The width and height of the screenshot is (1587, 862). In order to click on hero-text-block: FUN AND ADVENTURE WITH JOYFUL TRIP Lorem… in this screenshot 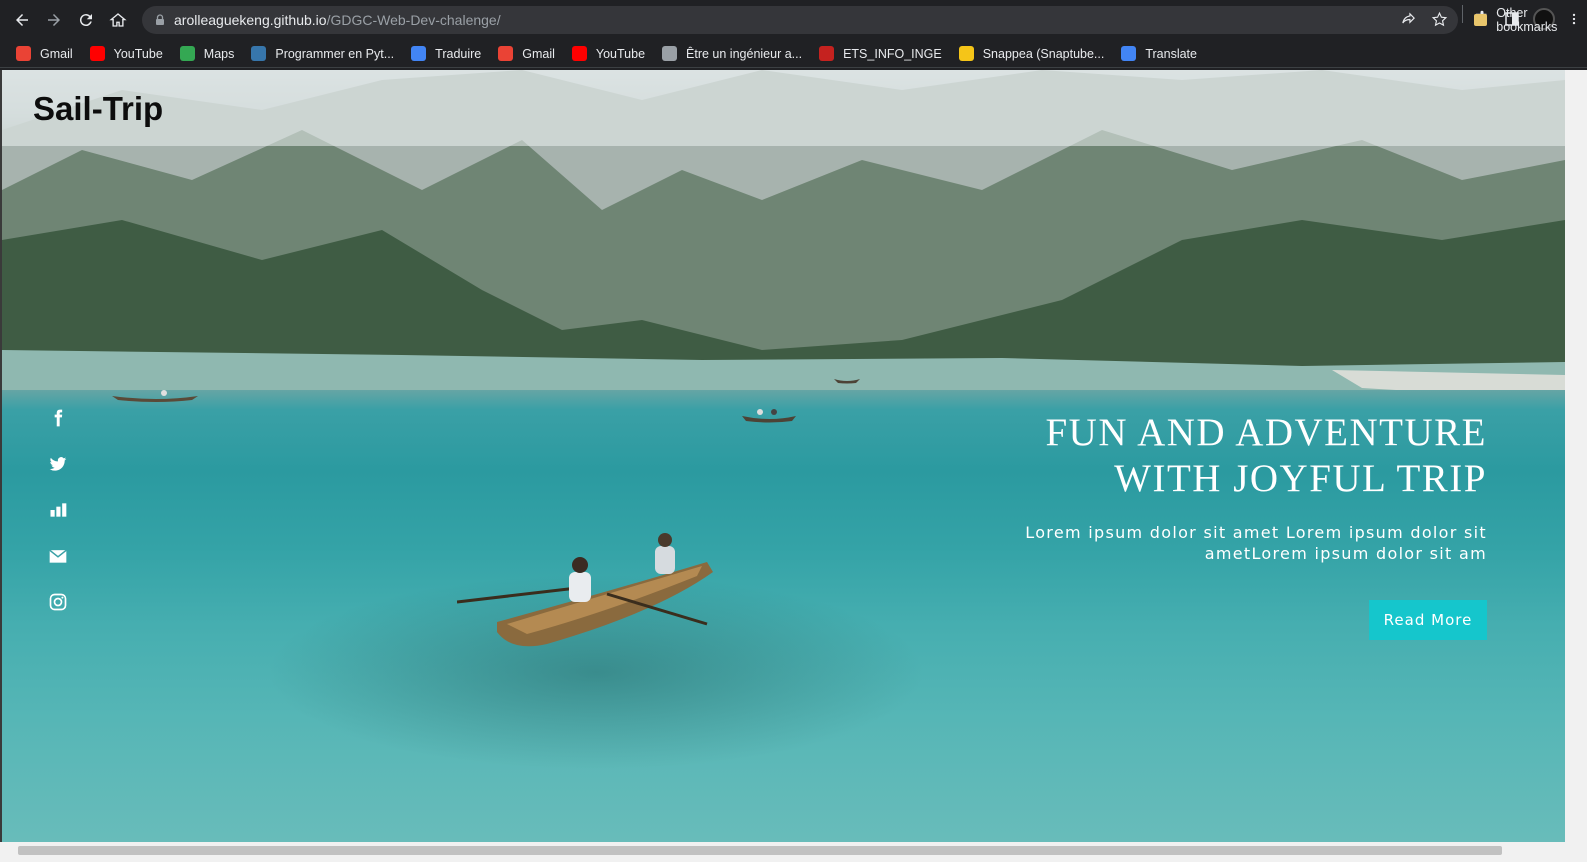, I will do `click(1207, 487)`.